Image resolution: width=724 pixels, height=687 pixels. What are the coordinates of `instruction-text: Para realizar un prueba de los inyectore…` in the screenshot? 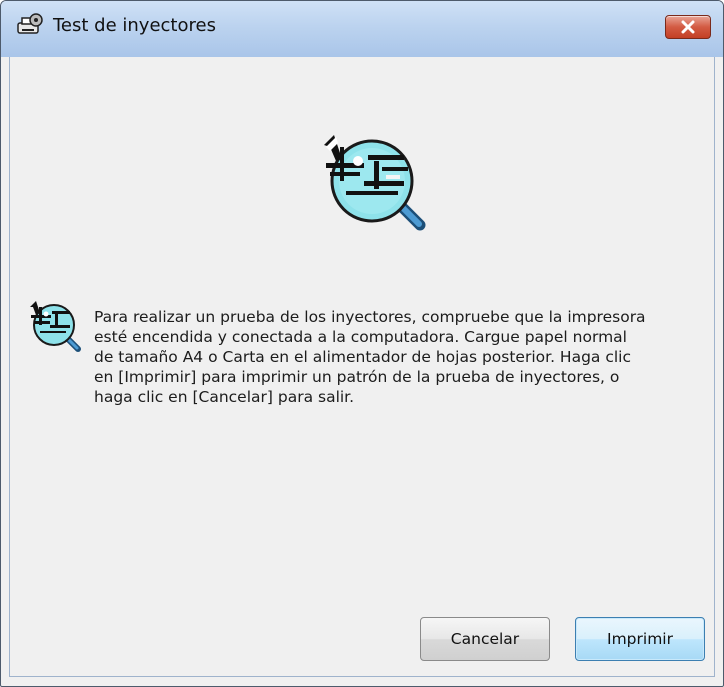 It's located at (370, 357).